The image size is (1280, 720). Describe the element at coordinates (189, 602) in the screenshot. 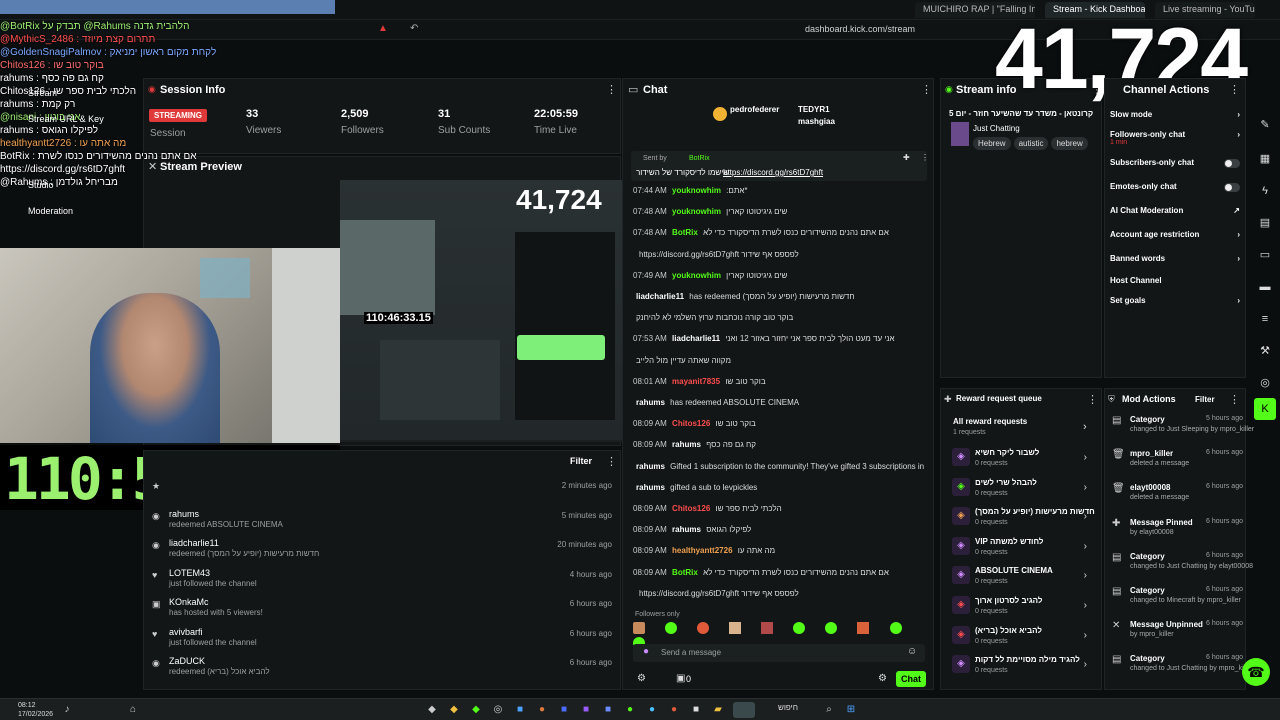

I see `activity-user: KOnkaMc` at that location.